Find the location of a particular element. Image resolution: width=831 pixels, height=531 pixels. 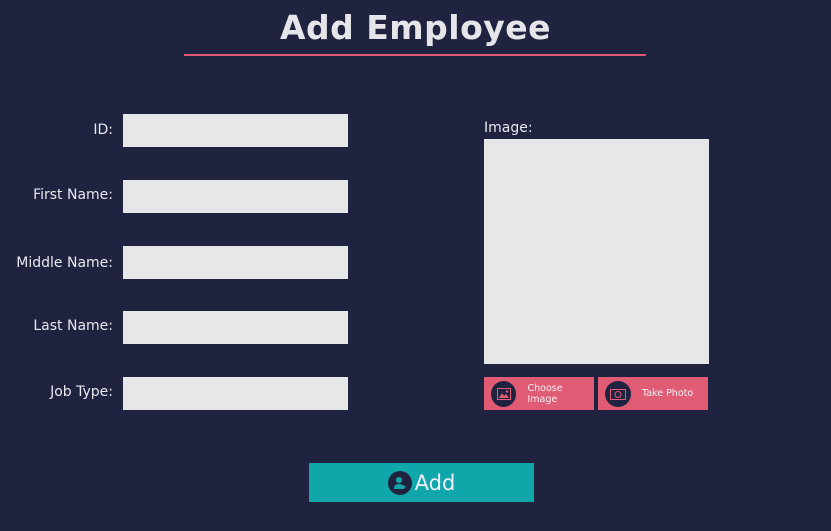

image-preview is located at coordinates (596, 251).